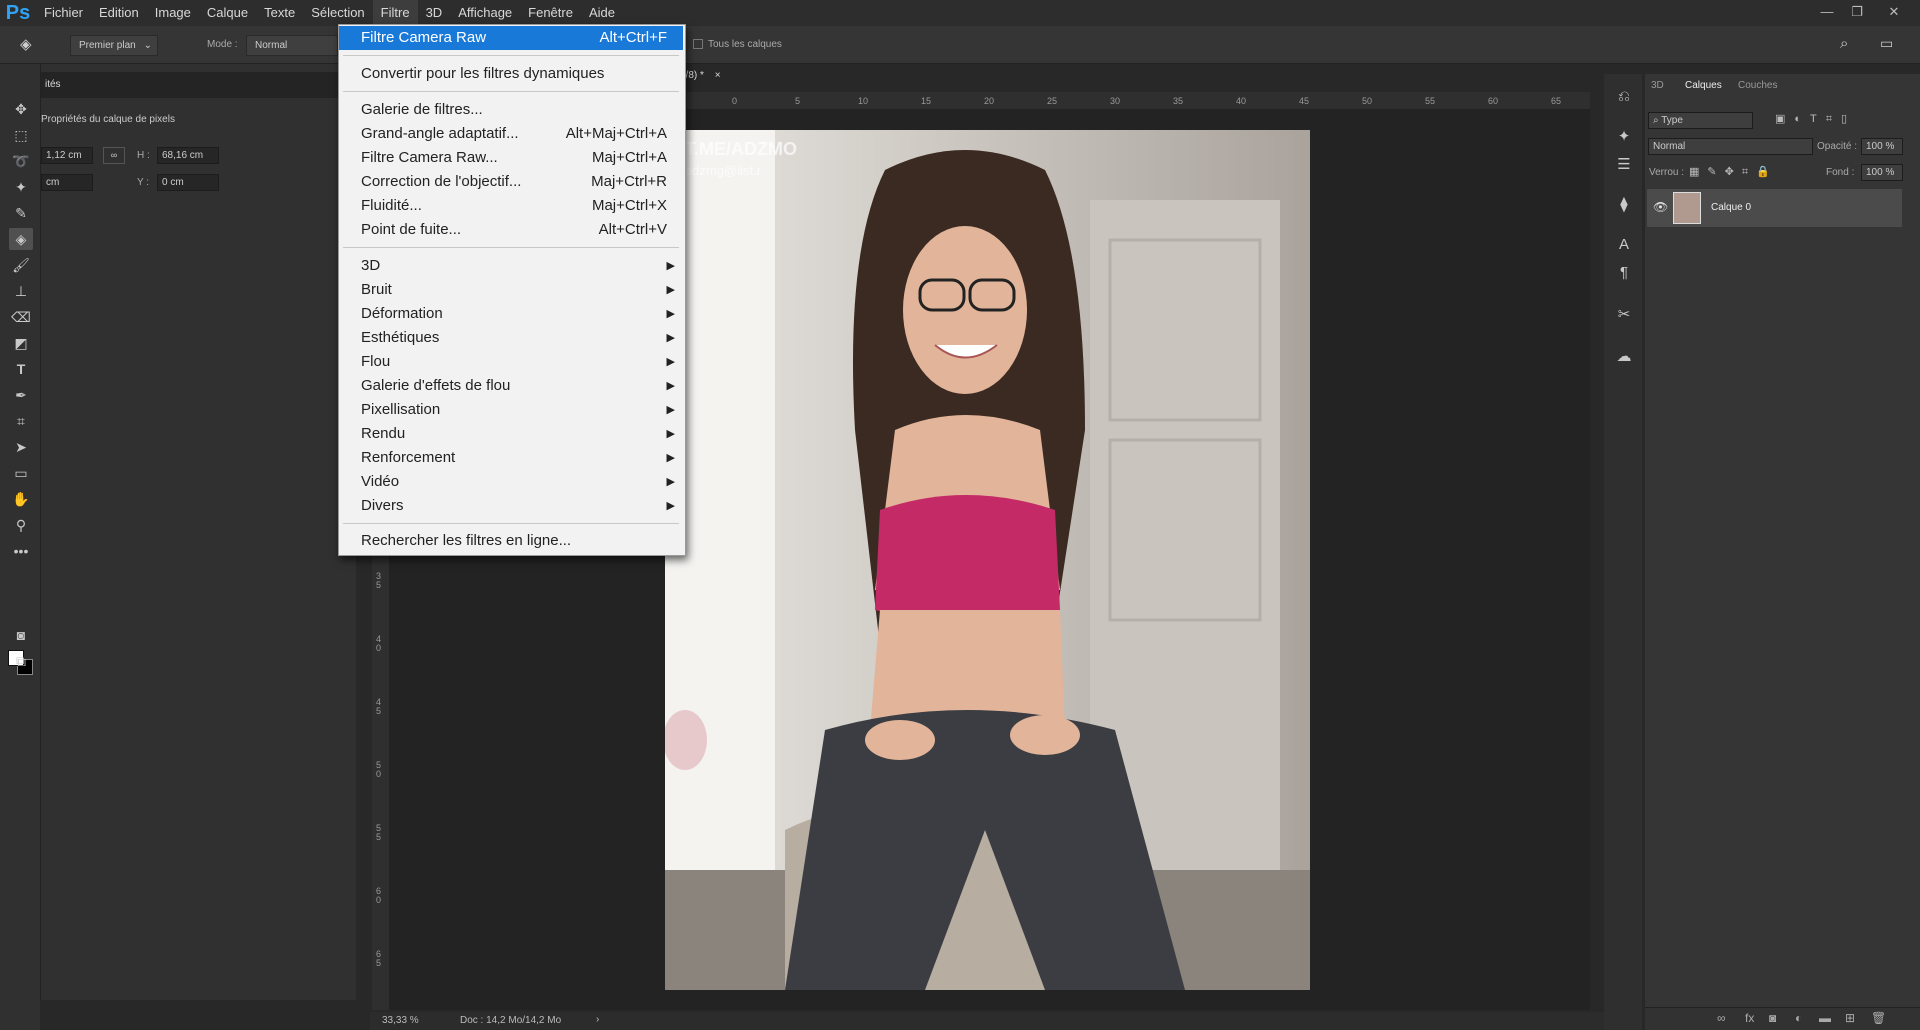 The height and width of the screenshot is (1030, 1920). I want to click on lasso-tool-icon: ➰, so click(21, 161).